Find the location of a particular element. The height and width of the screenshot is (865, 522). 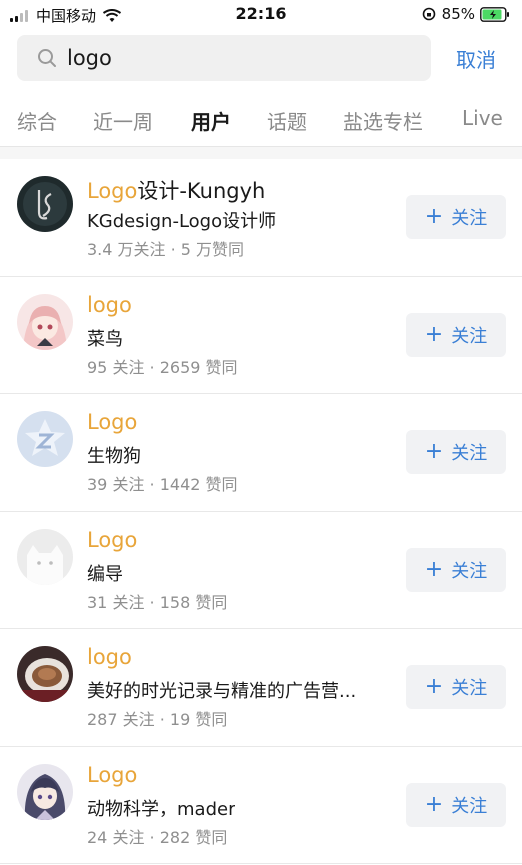

rotation-lock-icon is located at coordinates (428, 14).